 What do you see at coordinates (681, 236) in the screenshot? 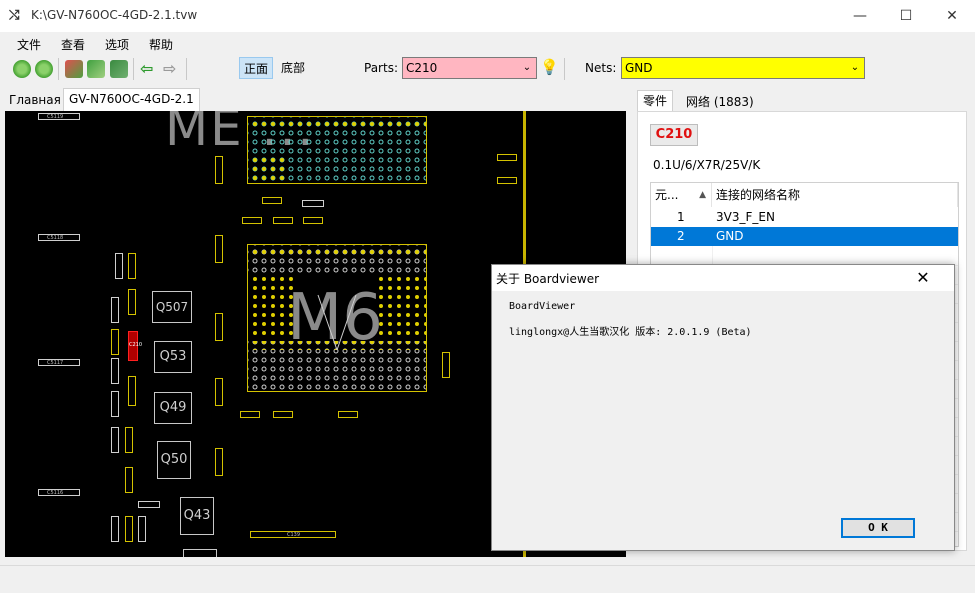
I see `pin-number: 2` at bounding box center [681, 236].